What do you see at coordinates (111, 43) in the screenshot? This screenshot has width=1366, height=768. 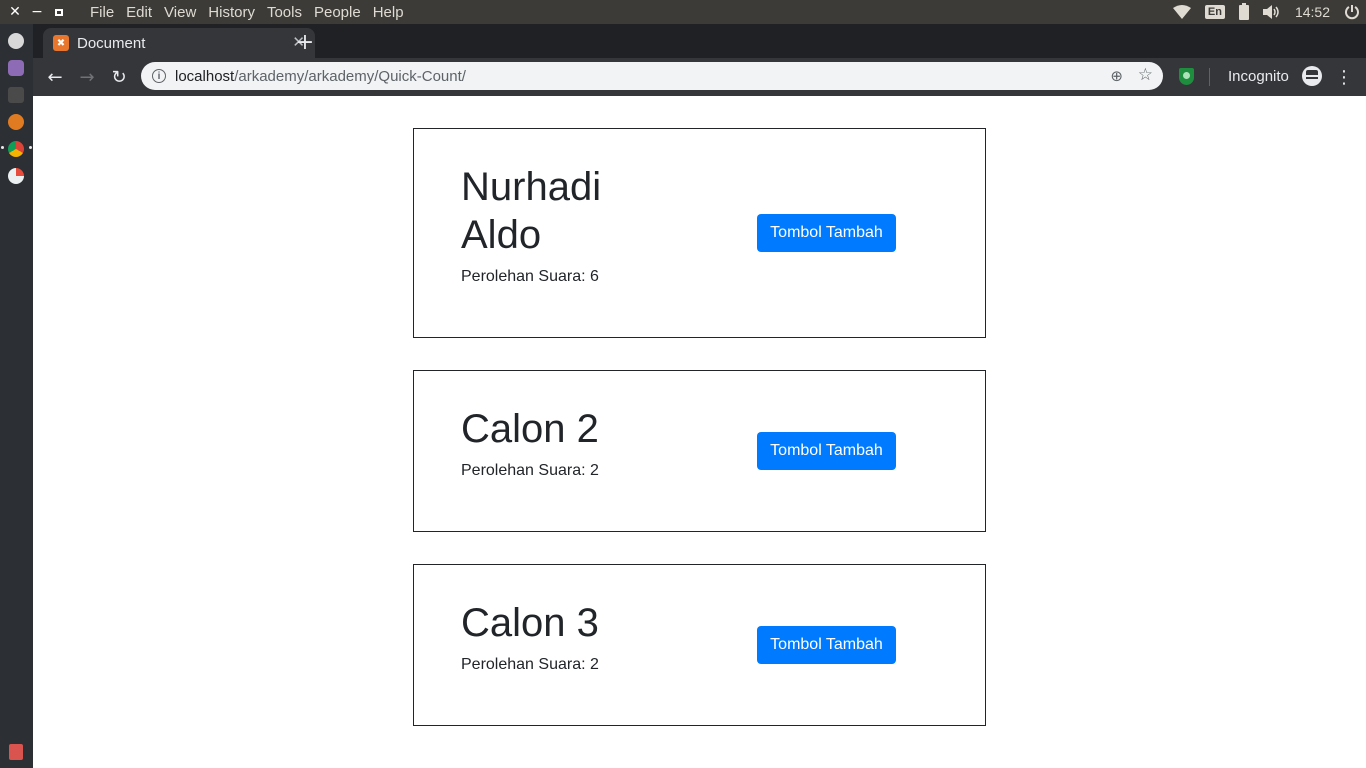 I see `tab-title: Document` at bounding box center [111, 43].